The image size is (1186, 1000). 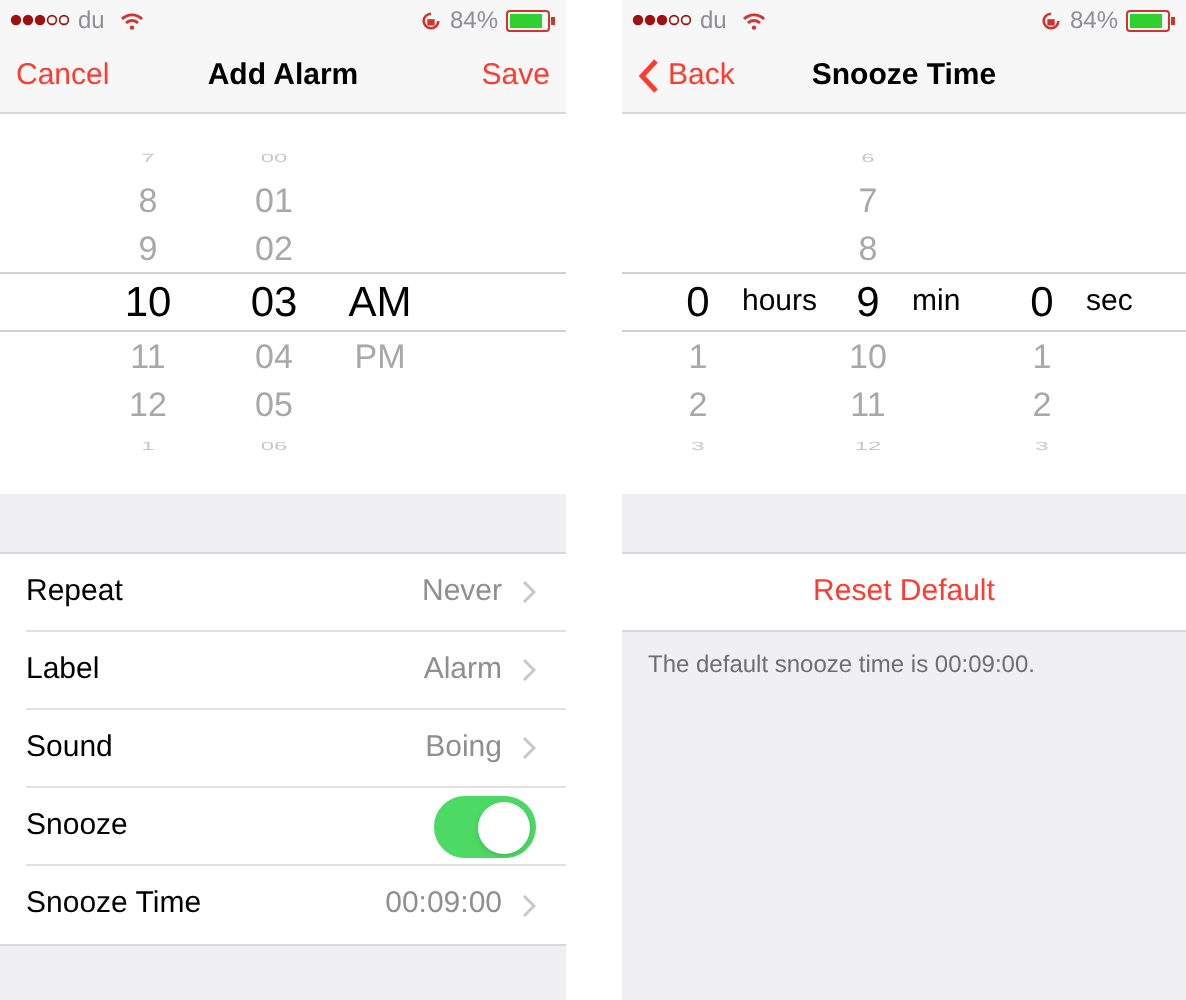 What do you see at coordinates (462, 669) in the screenshot?
I see `setting-value: Alarm` at bounding box center [462, 669].